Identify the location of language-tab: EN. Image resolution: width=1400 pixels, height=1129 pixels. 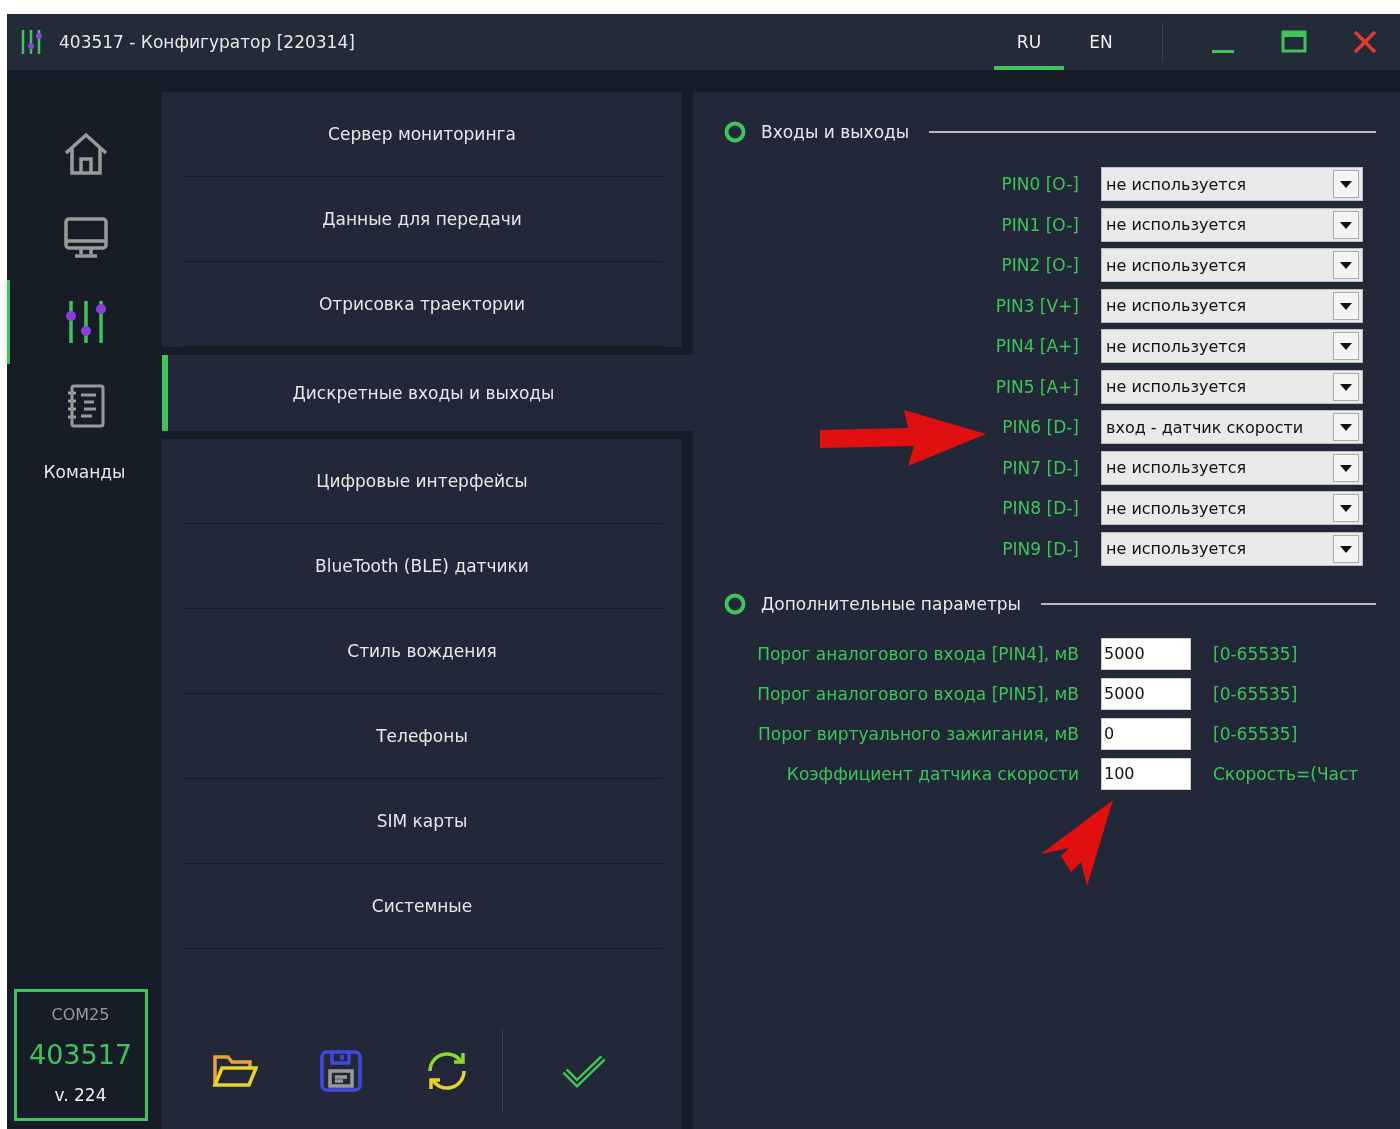
(1101, 42).